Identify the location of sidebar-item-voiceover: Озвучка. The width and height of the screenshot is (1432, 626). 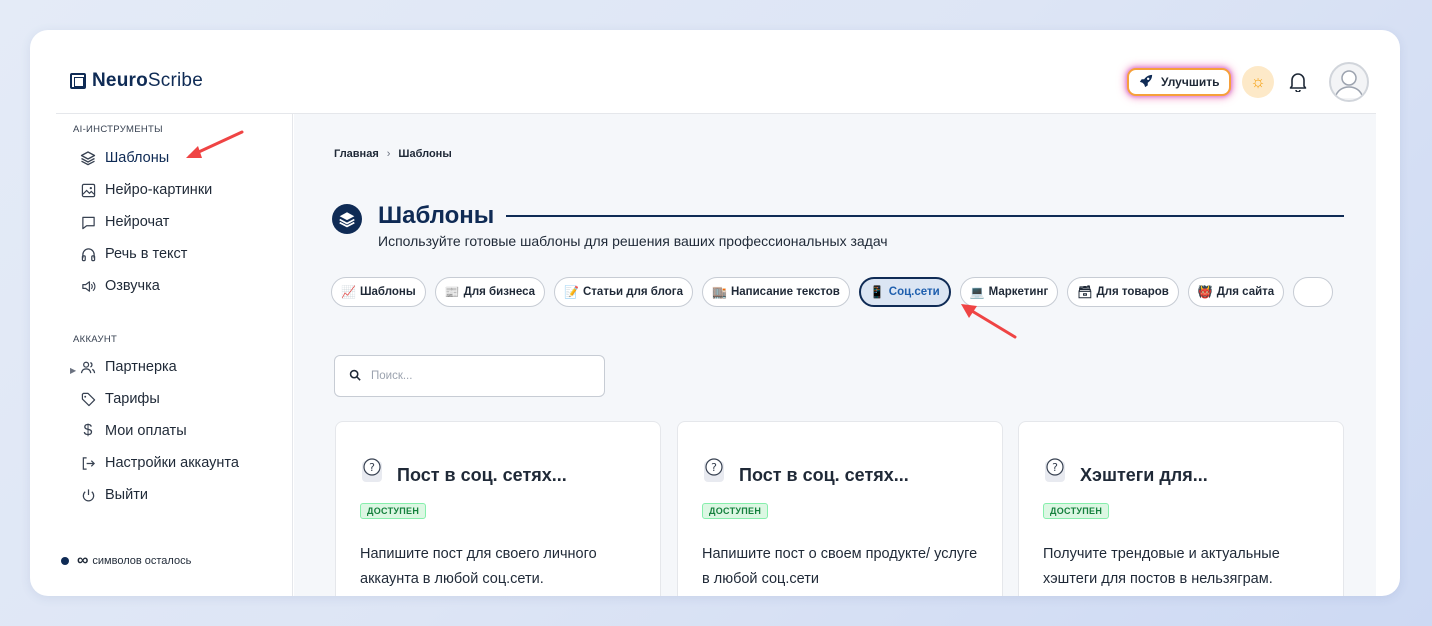
(120, 286).